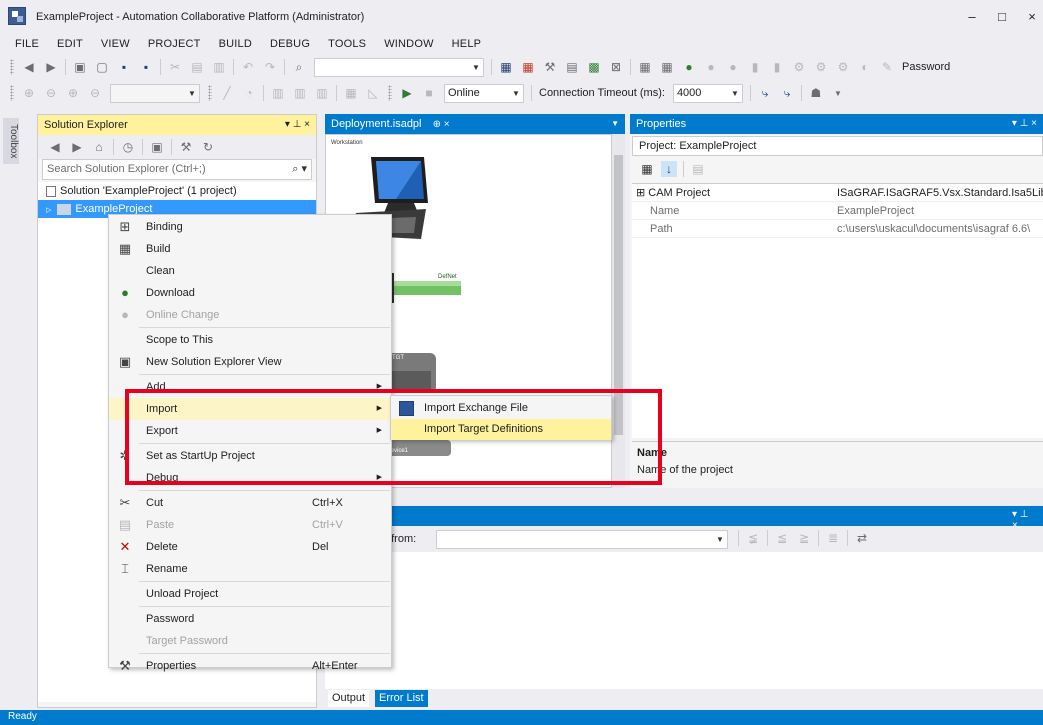  Describe the element at coordinates (972, 17) in the screenshot. I see `minimize-button: –` at that location.